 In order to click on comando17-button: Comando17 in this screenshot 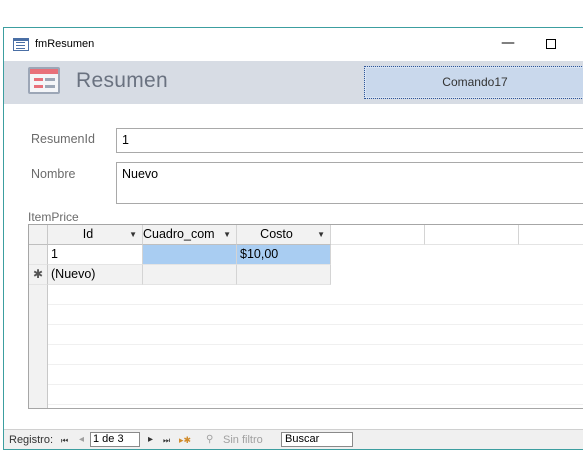, I will do `click(473, 82)`.